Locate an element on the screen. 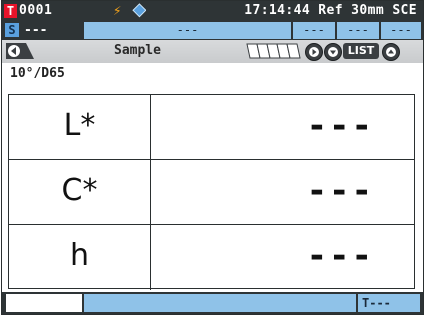 The image size is (424, 315). list-button: LIST is located at coordinates (361, 51).